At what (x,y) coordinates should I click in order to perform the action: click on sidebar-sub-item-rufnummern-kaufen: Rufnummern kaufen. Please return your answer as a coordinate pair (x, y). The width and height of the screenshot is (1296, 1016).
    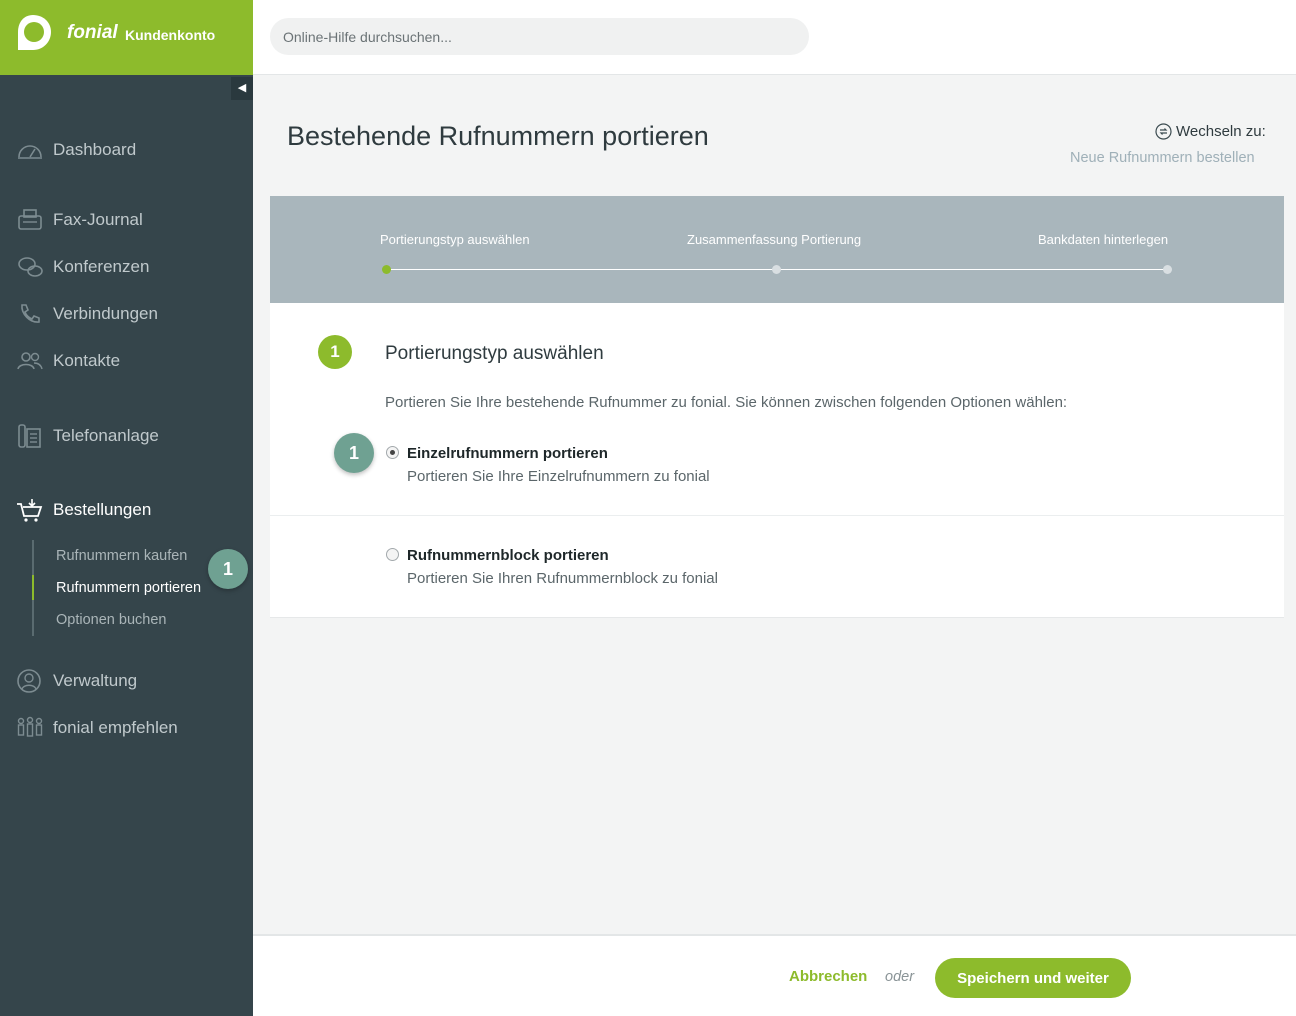
    Looking at the image, I should click on (121, 556).